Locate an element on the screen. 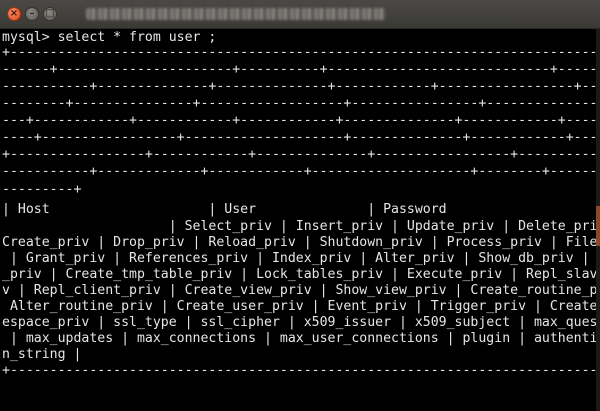 The width and height of the screenshot is (600, 411). maximize-icon: □ is located at coordinates (50, 13).